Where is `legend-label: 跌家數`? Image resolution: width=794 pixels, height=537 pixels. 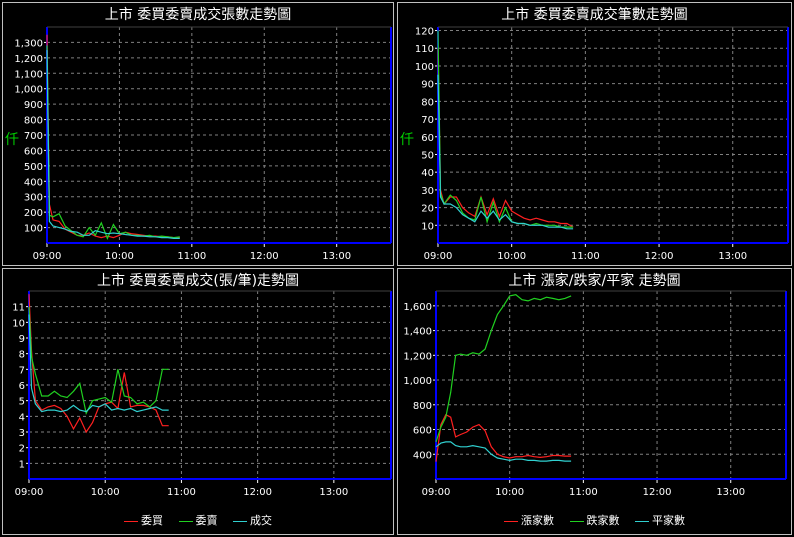
legend-label: 跌家數 is located at coordinates (603, 520).